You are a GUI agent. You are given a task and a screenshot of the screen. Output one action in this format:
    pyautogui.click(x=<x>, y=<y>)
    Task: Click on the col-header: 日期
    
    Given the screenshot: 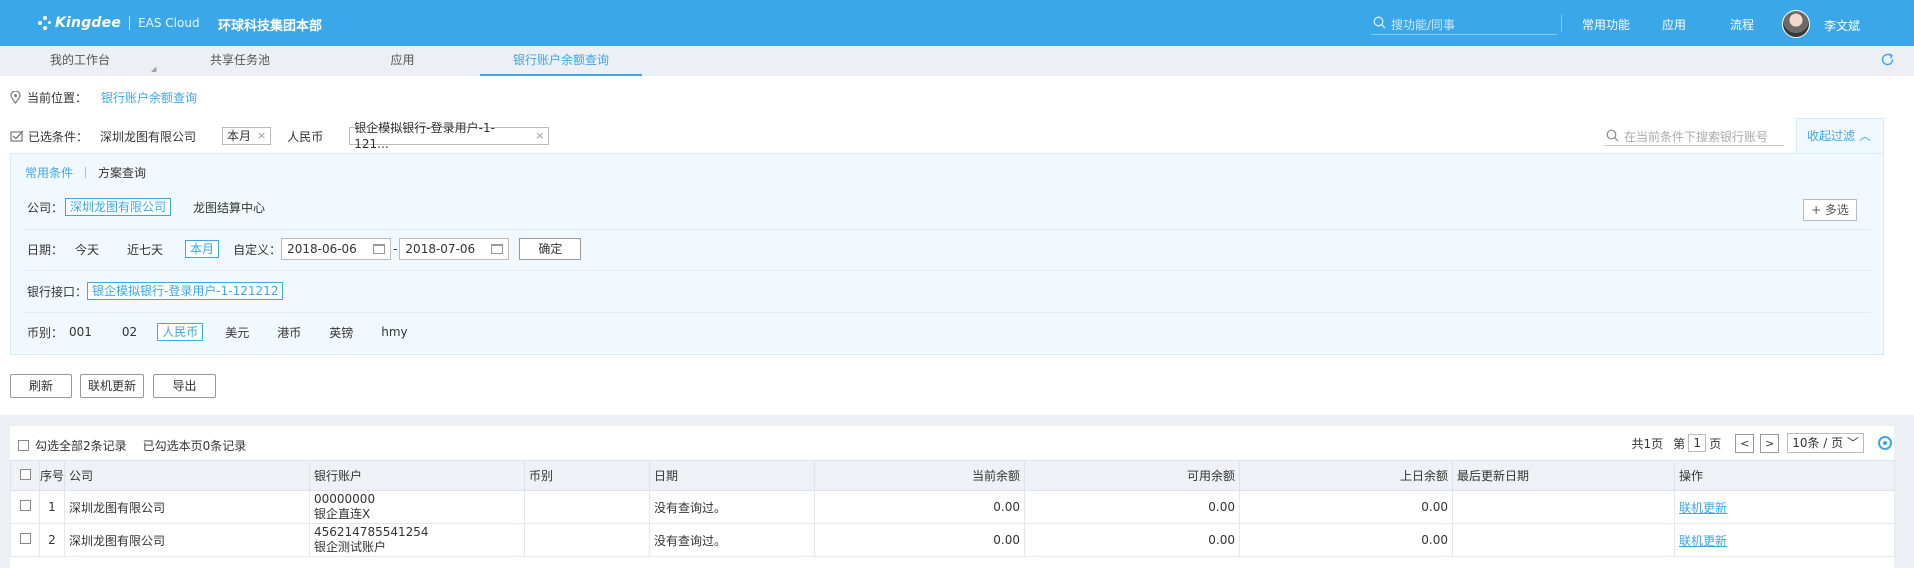 What is the action you would take?
    pyautogui.click(x=732, y=475)
    